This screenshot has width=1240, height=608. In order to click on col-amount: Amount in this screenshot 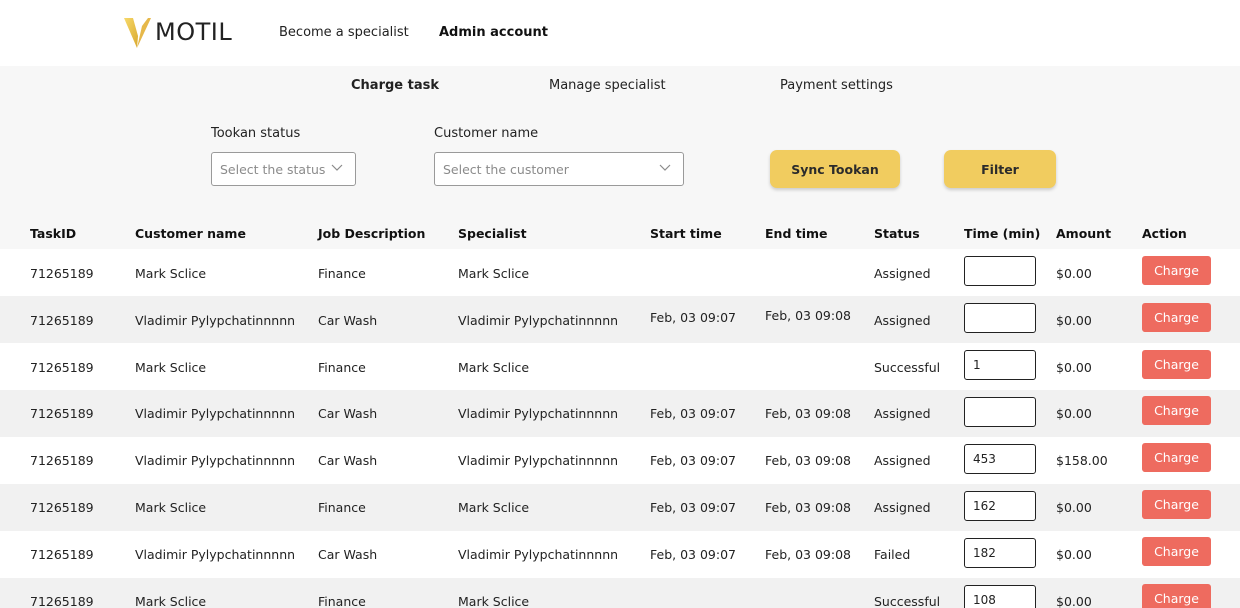, I will do `click(1084, 233)`.